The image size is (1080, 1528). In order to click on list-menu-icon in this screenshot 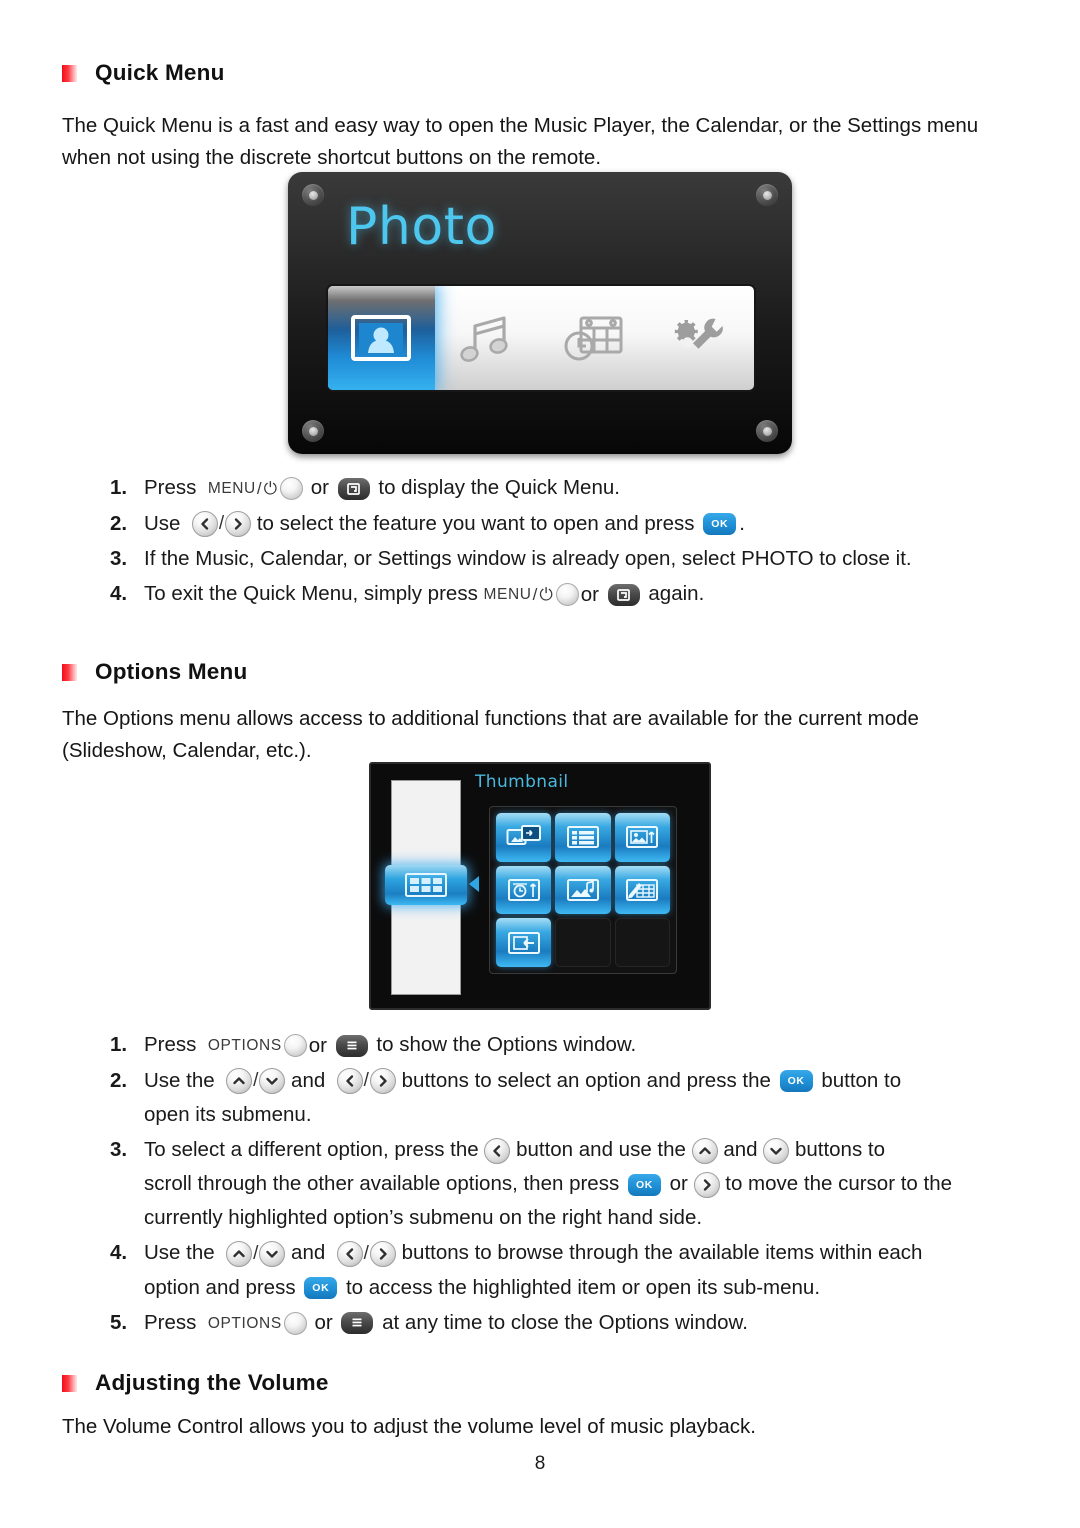, I will do `click(352, 1045)`.